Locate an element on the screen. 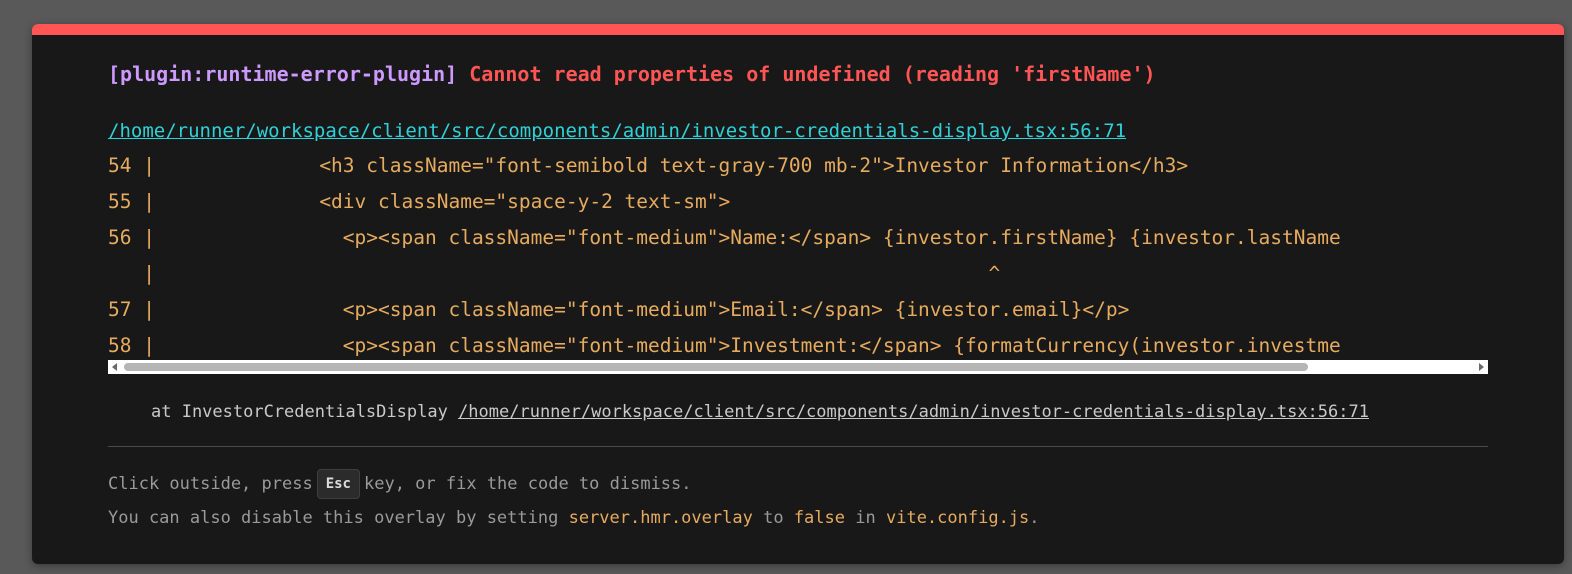 The width and height of the screenshot is (1572, 574). error-accent-bar is located at coordinates (798, 29).